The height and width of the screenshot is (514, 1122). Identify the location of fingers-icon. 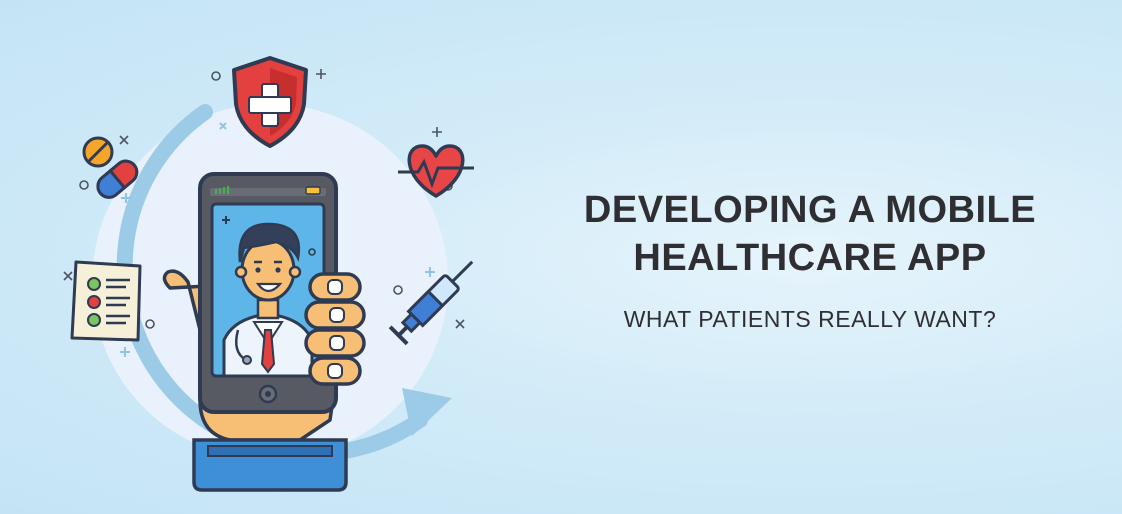
(335, 329).